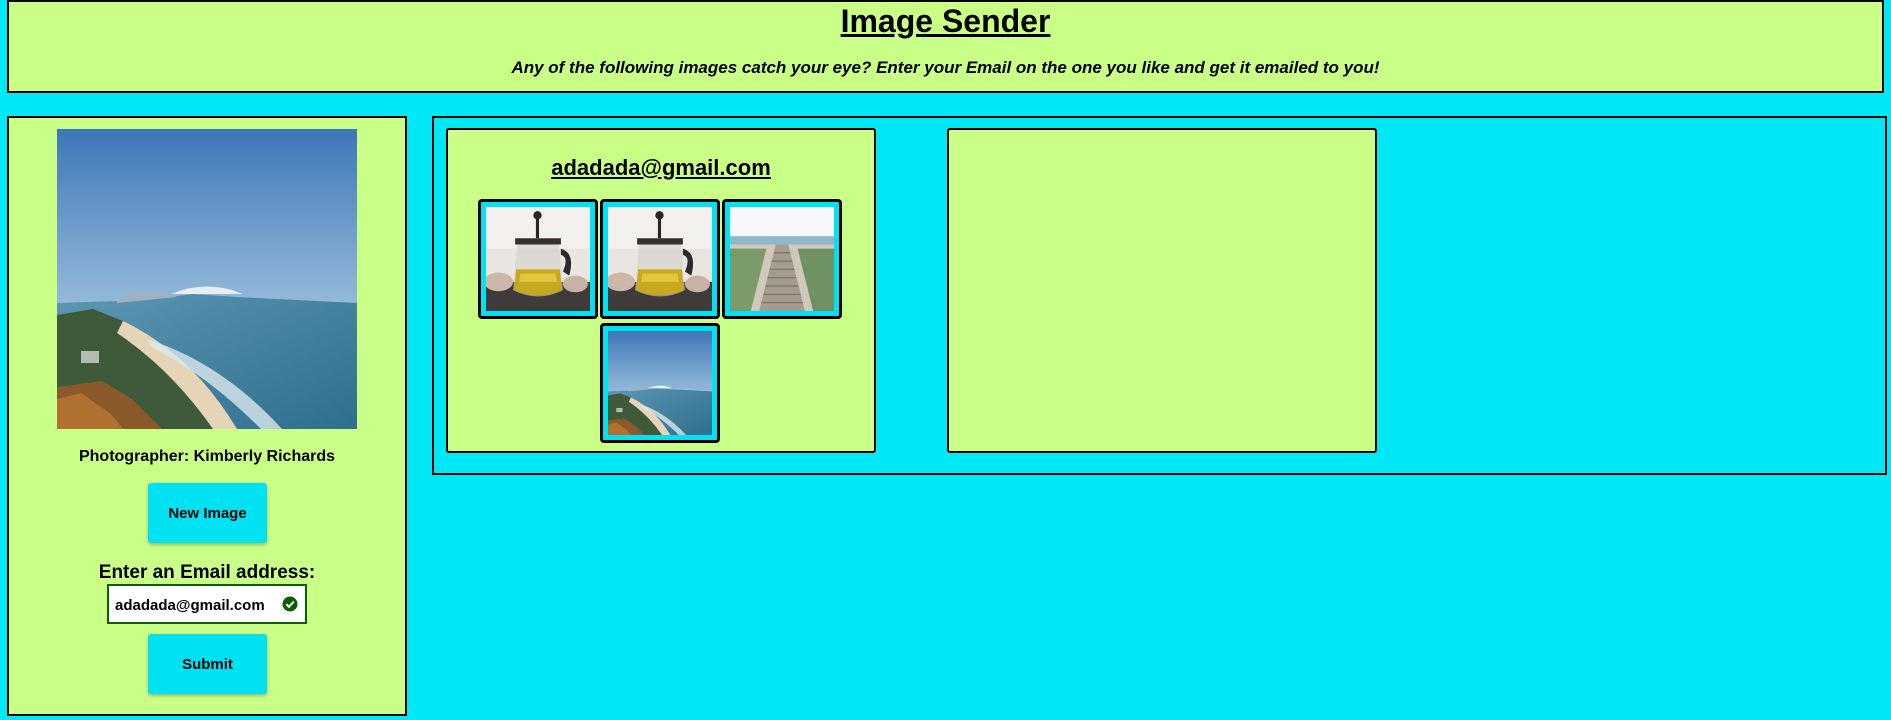  What do you see at coordinates (207, 664) in the screenshot?
I see `submit-button: Submit` at bounding box center [207, 664].